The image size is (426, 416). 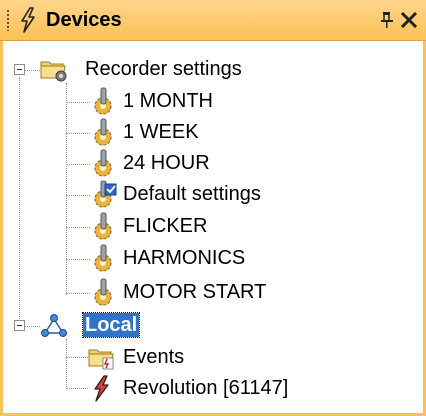 I want to click on drag-grip, so click(x=8, y=20).